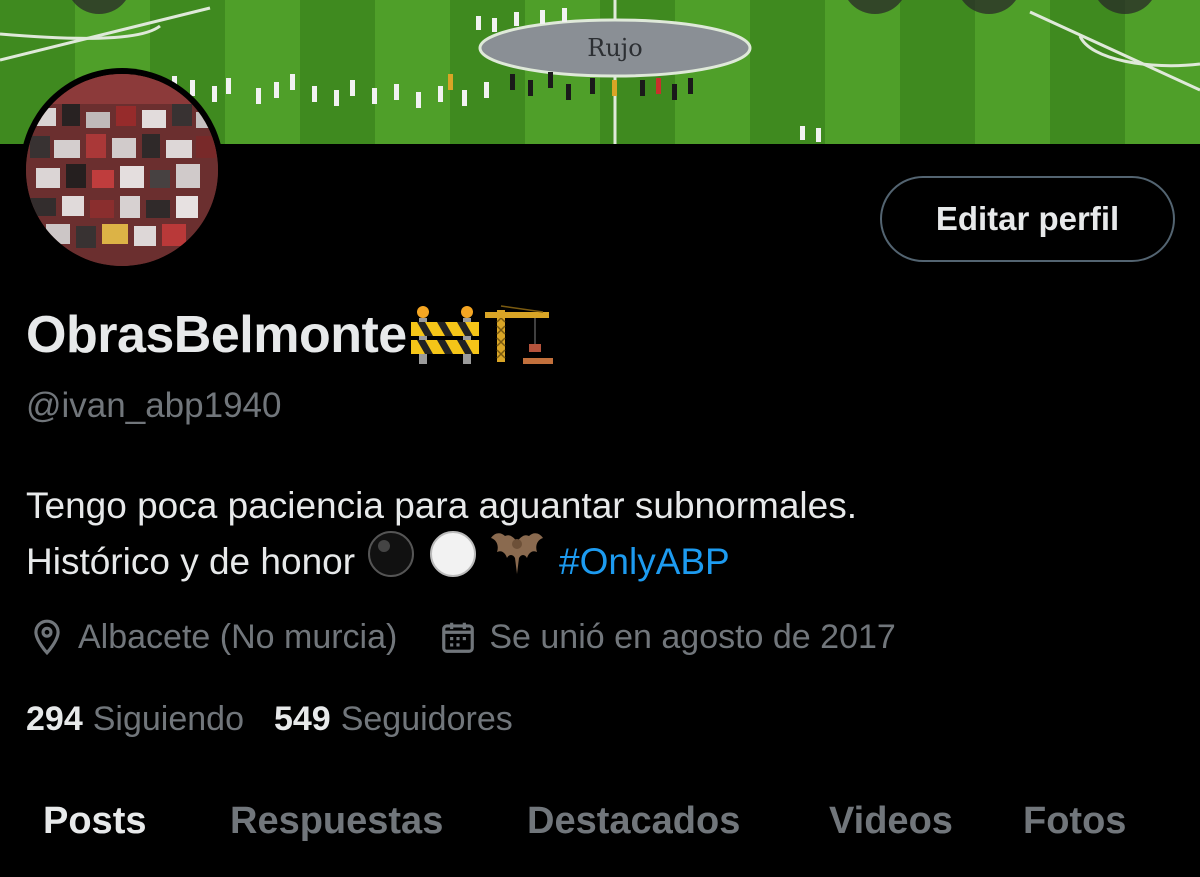 The height and width of the screenshot is (877, 1200). What do you see at coordinates (54, 718) in the screenshot?
I see `following-count: 294` at bounding box center [54, 718].